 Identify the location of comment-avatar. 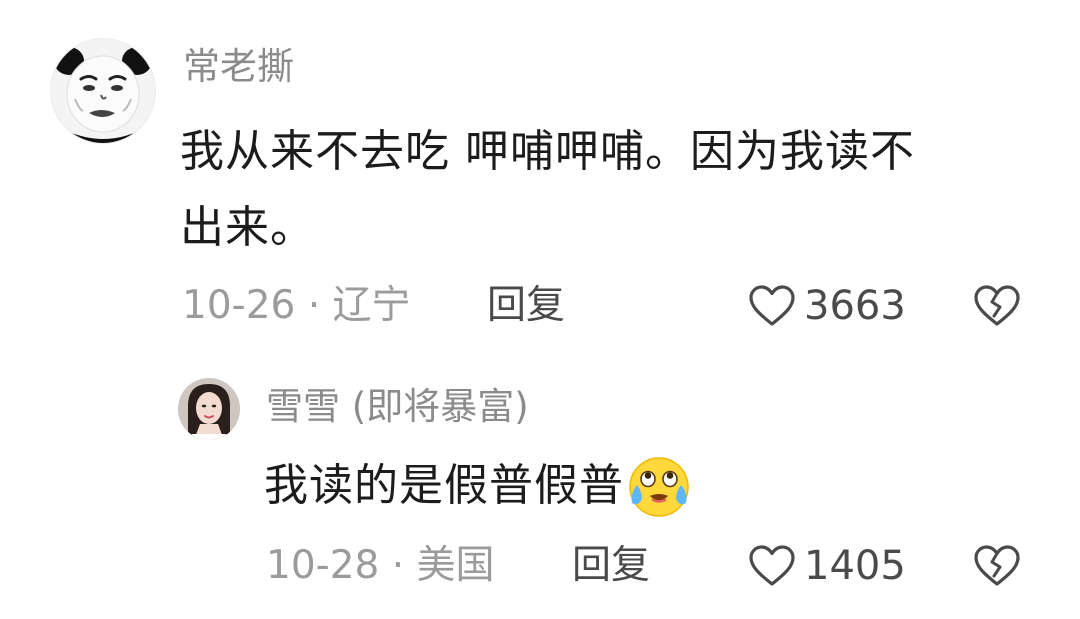
(103, 91).